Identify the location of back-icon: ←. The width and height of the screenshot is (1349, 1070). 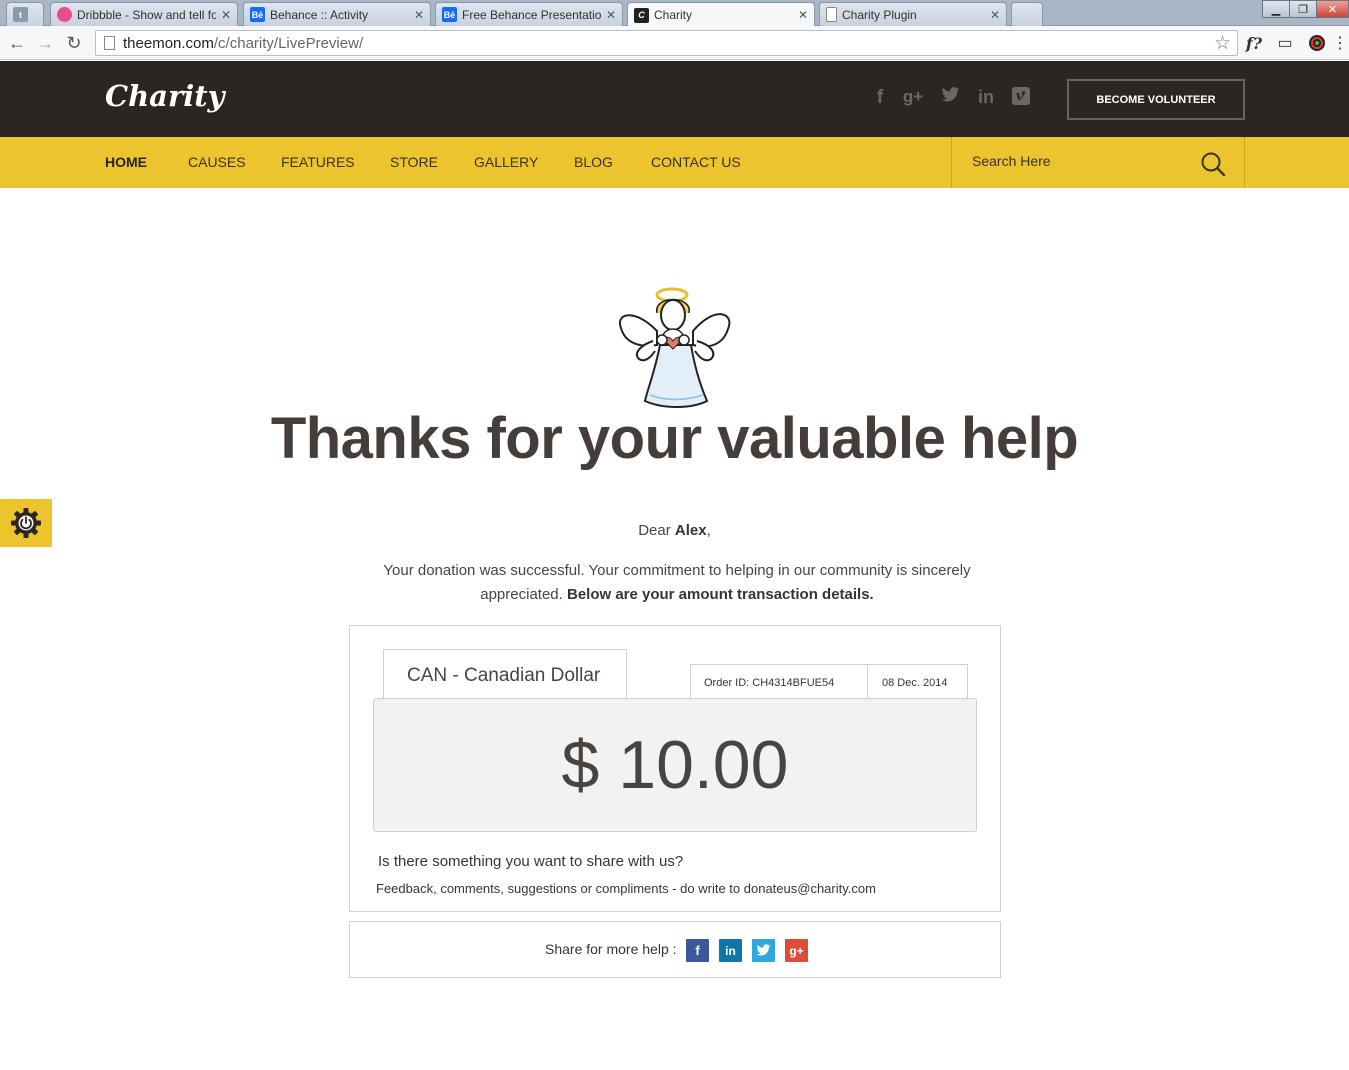
(17, 43).